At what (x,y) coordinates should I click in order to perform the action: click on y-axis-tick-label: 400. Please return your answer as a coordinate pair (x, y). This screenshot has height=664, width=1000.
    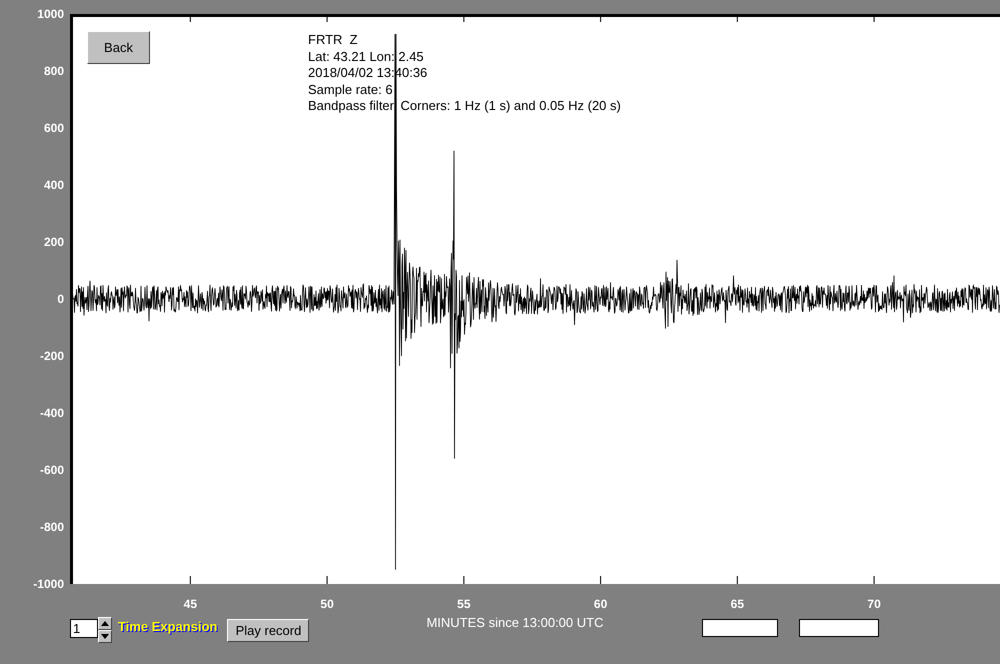
    Looking at the image, I should click on (54, 185).